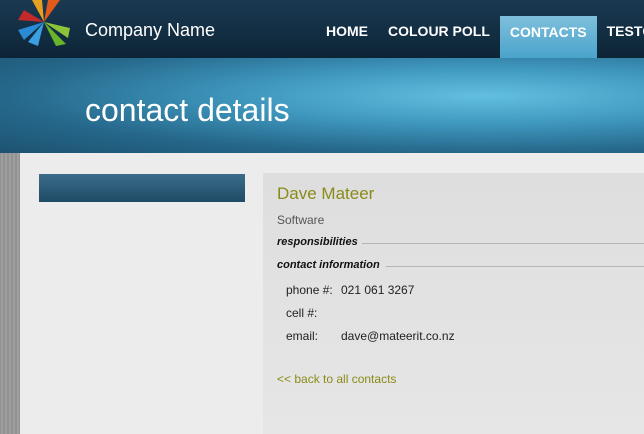 The width and height of the screenshot is (644, 434). I want to click on nav-home: HOME, so click(347, 29).